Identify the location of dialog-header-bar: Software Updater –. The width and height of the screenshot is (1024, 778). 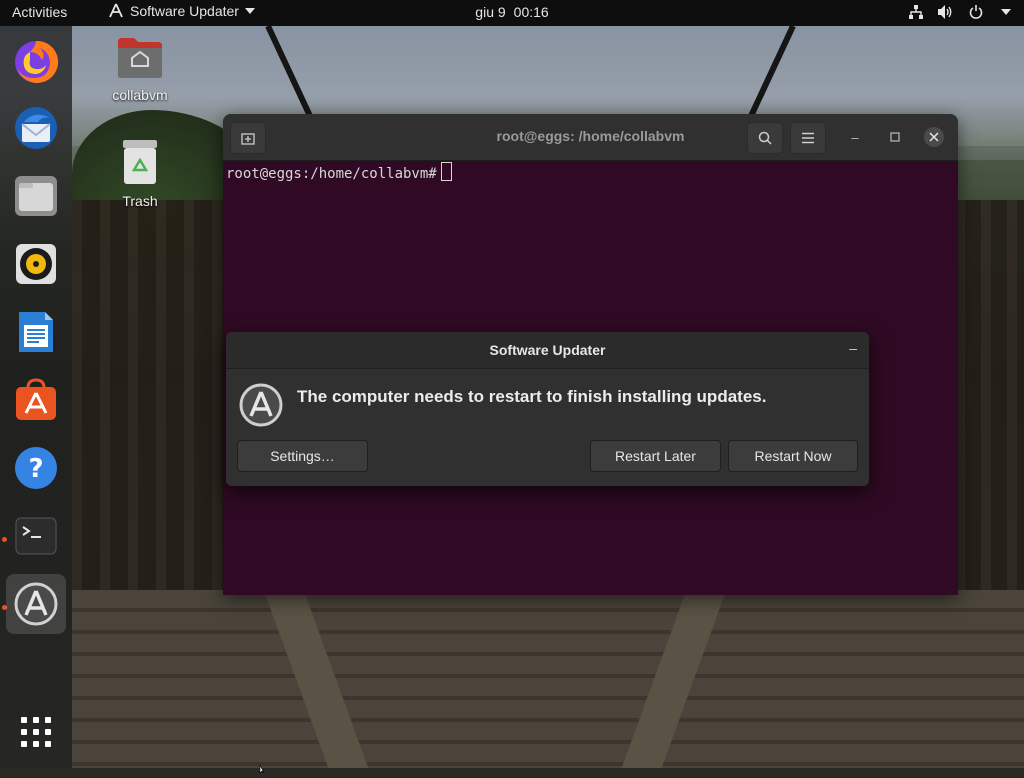
(547, 350).